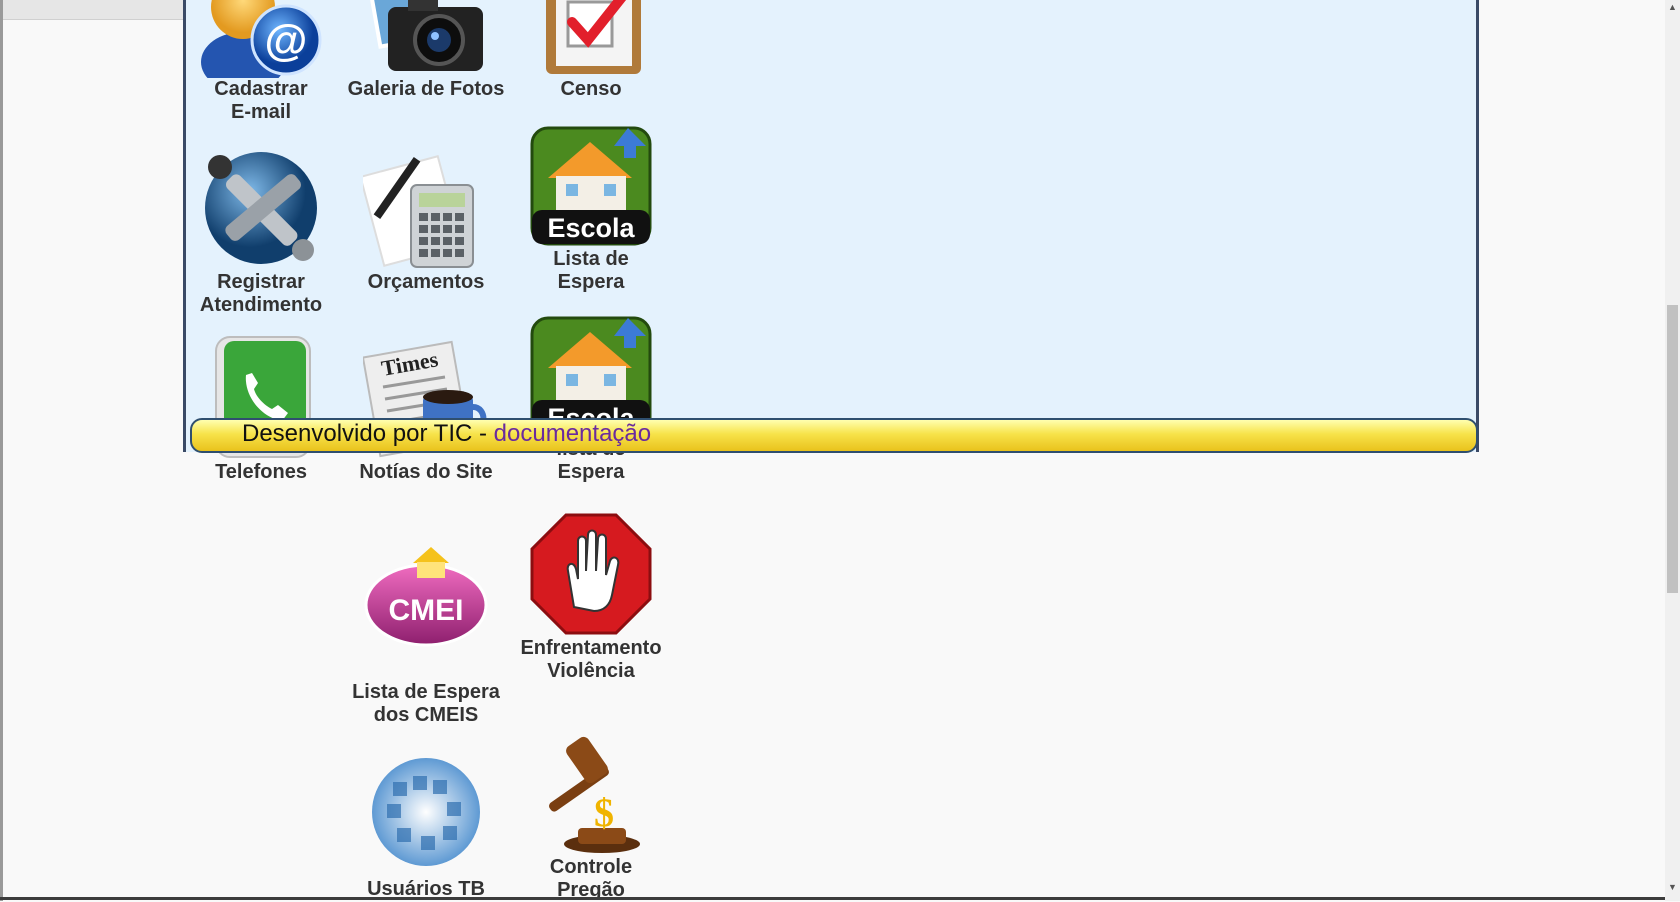  I want to click on app-tile-lista-de-espera-cmeis: CMEI Lista de Espera dos CMEIS, so click(426, 629).